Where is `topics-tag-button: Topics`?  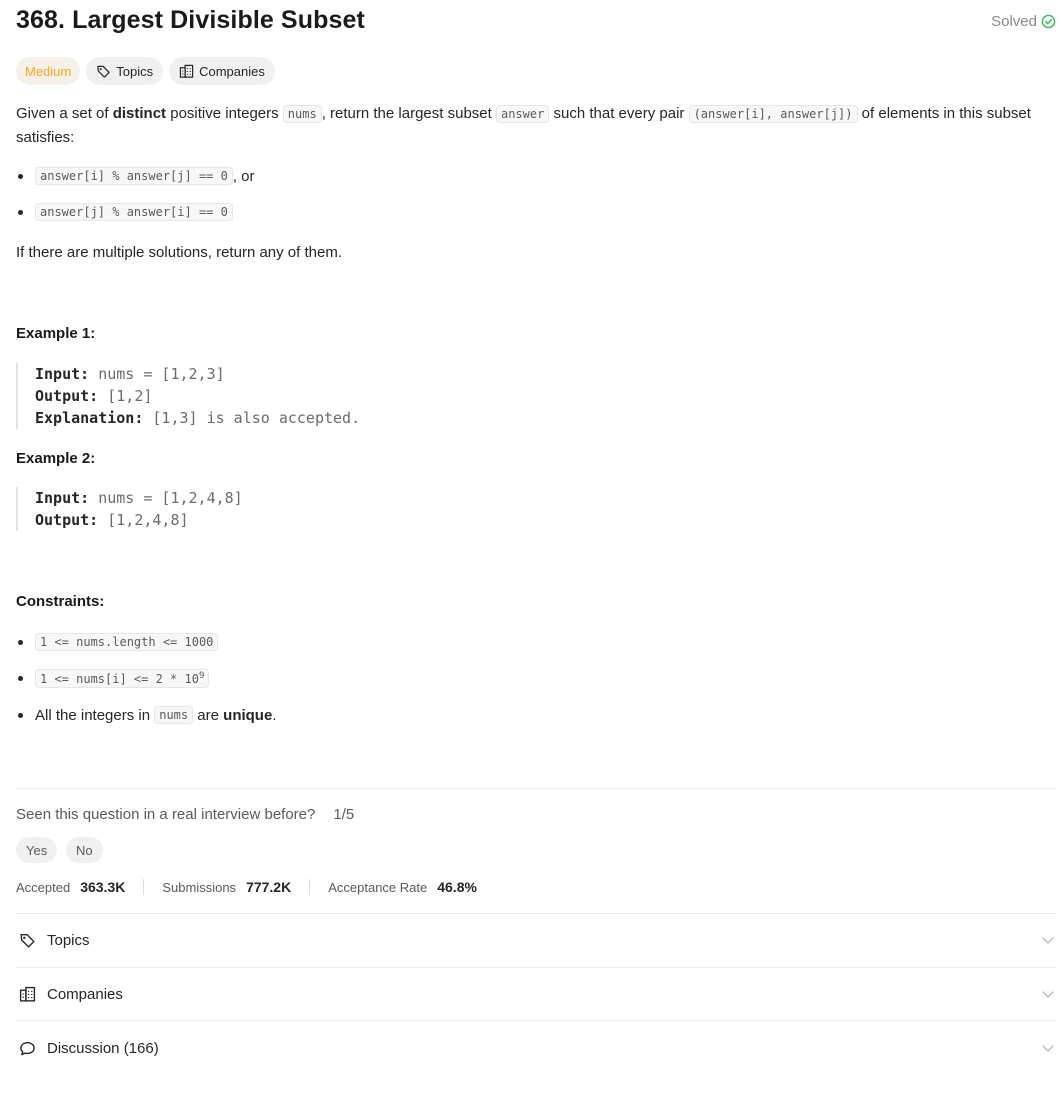
topics-tag-button: Topics is located at coordinates (125, 71).